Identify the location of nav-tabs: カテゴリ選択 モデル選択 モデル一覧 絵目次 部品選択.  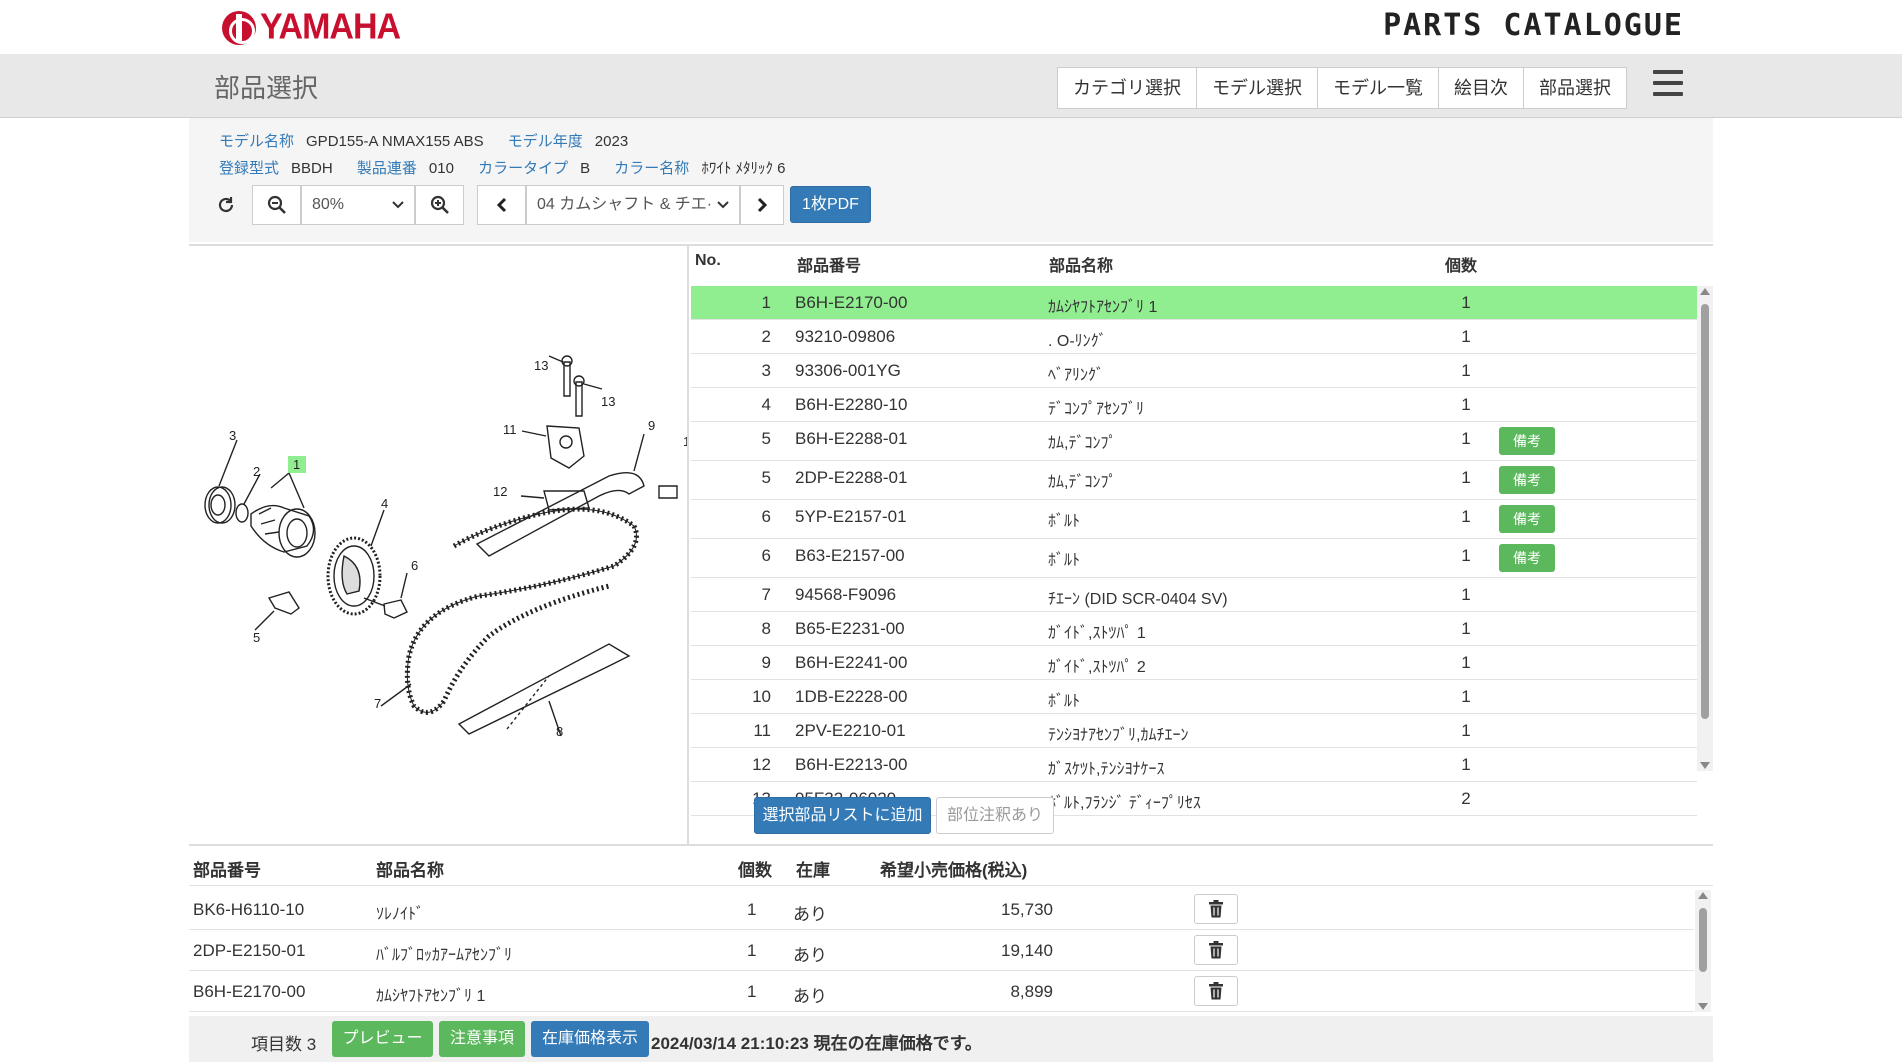
(1342, 88).